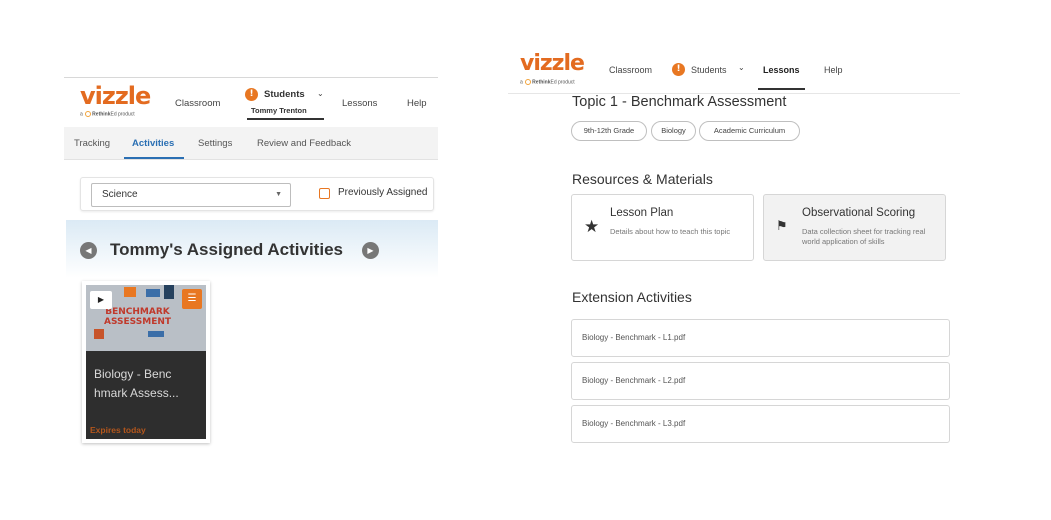 This screenshot has height=520, width=1051. I want to click on tab-review-feedback: Review and Feedback, so click(304, 143).